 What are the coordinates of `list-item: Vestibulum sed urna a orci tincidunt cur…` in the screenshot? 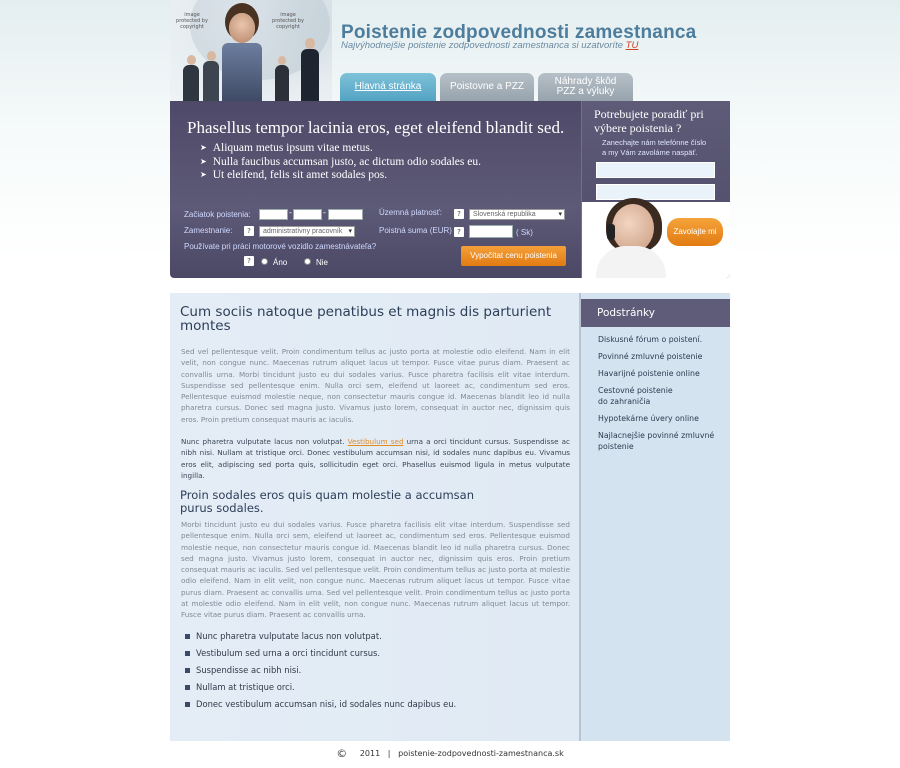 It's located at (320, 656).